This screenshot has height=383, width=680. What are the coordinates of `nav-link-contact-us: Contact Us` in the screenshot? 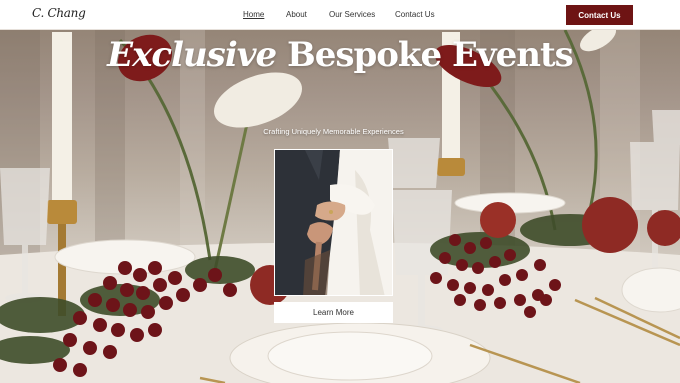 It's located at (415, 14).